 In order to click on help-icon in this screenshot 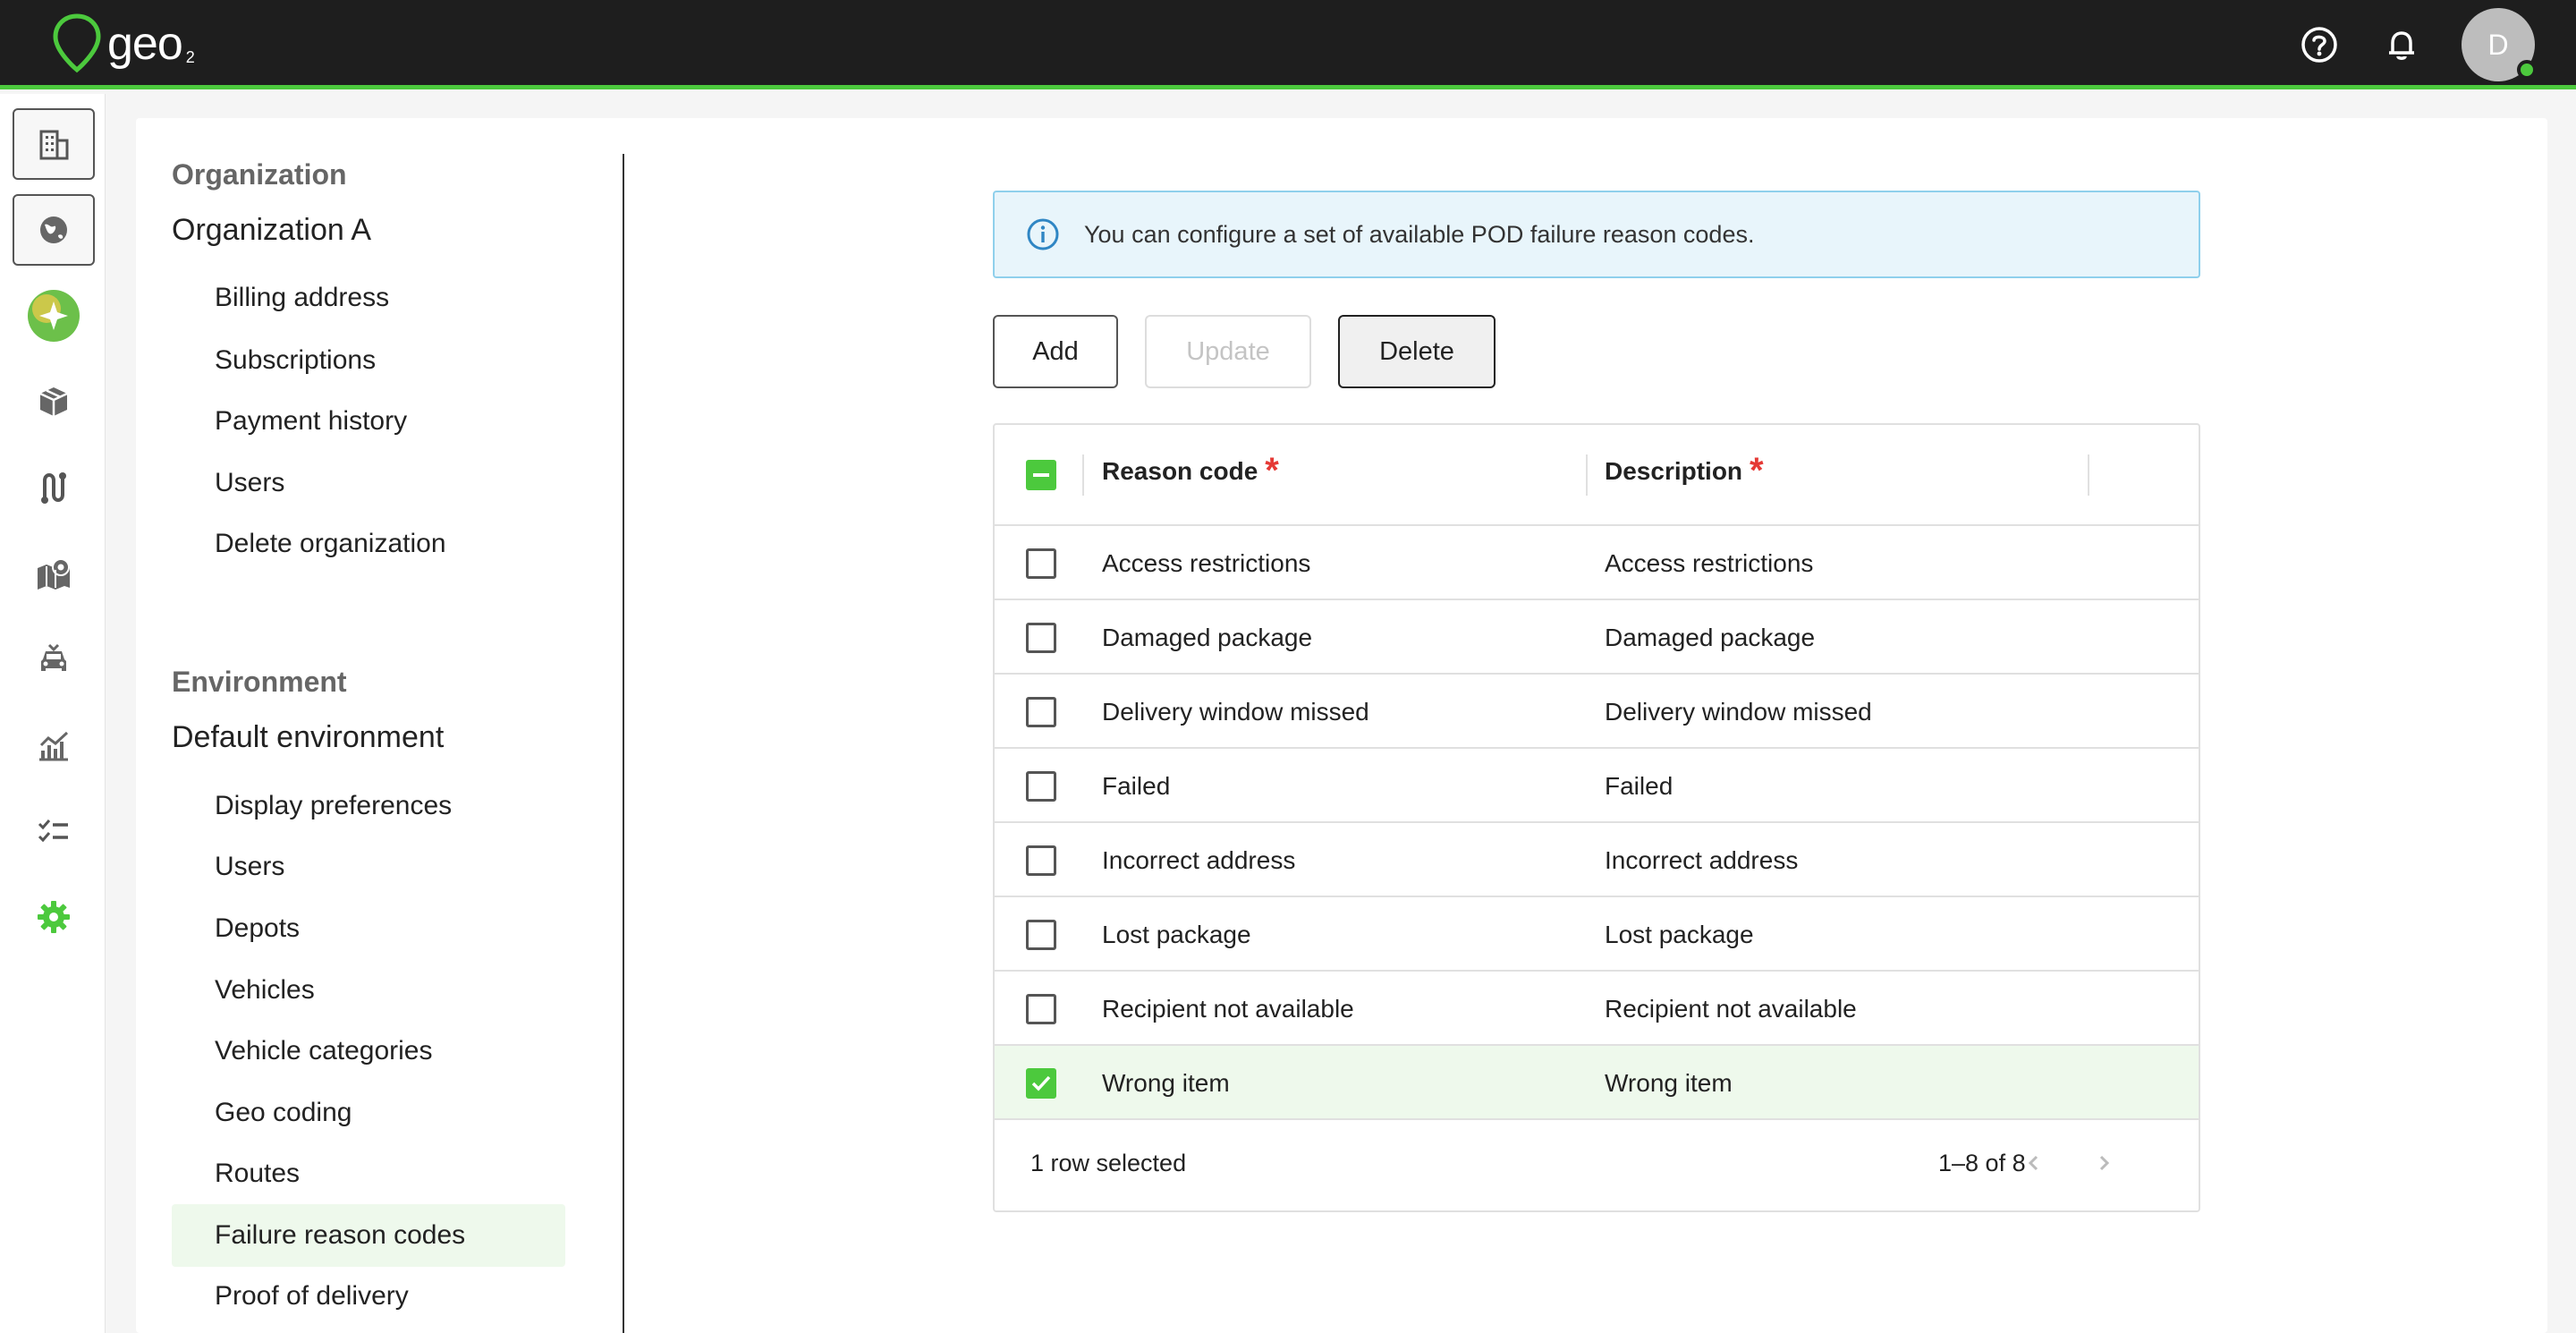, I will do `click(2319, 44)`.